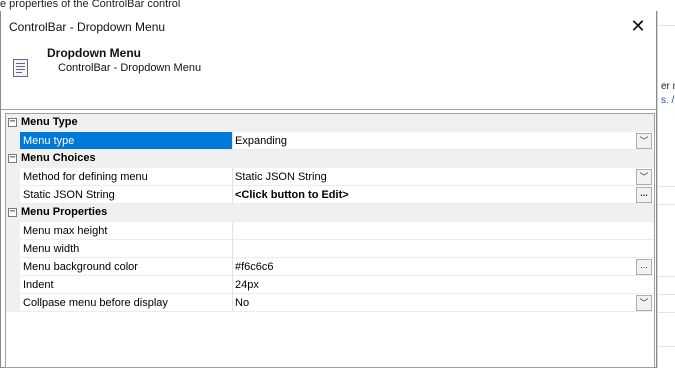  What do you see at coordinates (330, 159) in the screenshot?
I see `category-row: − Menu Choices` at bounding box center [330, 159].